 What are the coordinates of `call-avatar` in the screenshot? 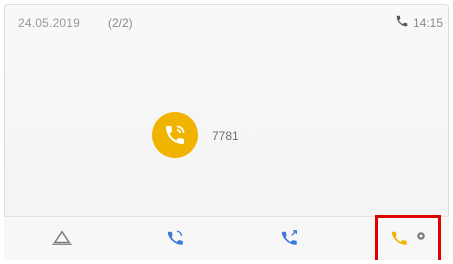 It's located at (175, 135).